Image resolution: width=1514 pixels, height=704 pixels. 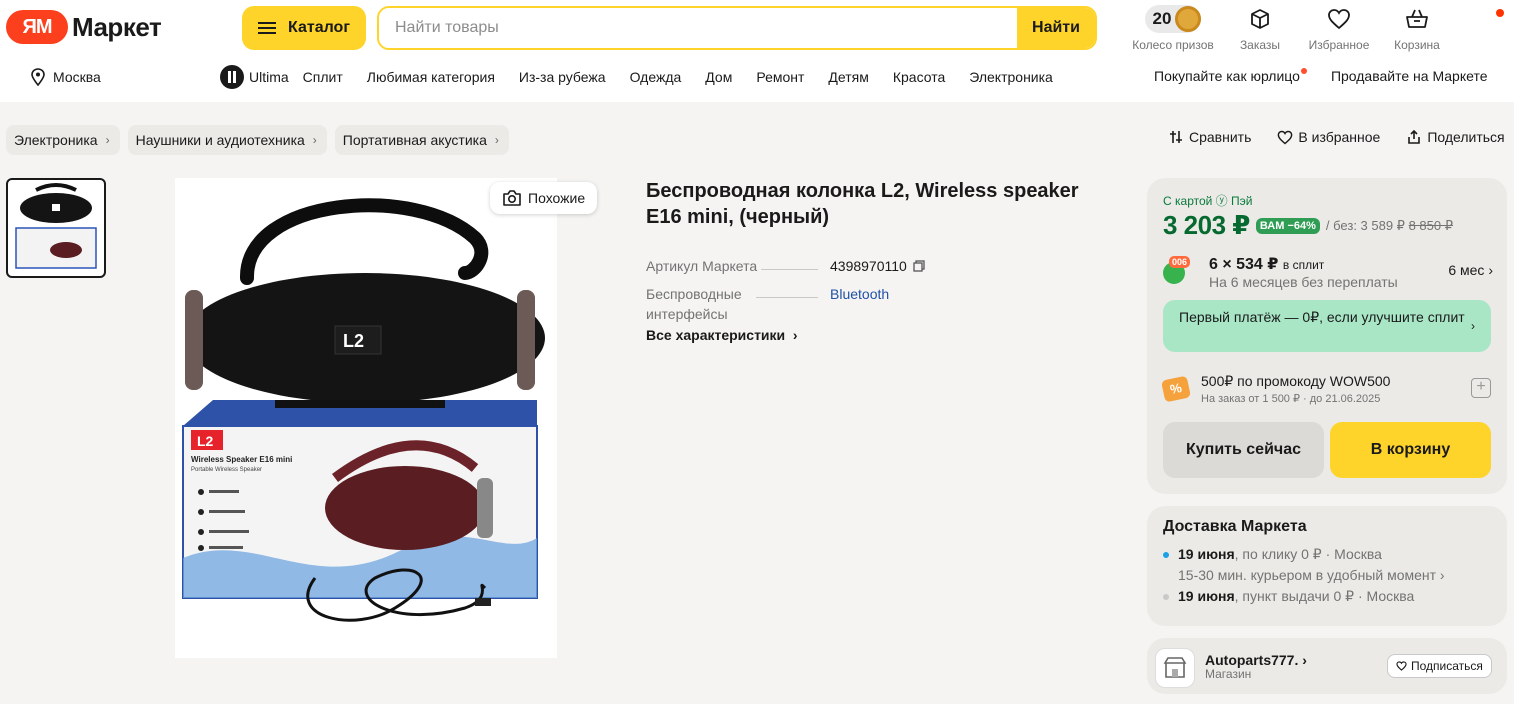 I want to click on price-without-card: / без: 3 589 ₽ 8 850 ₽, so click(x=1389, y=226).